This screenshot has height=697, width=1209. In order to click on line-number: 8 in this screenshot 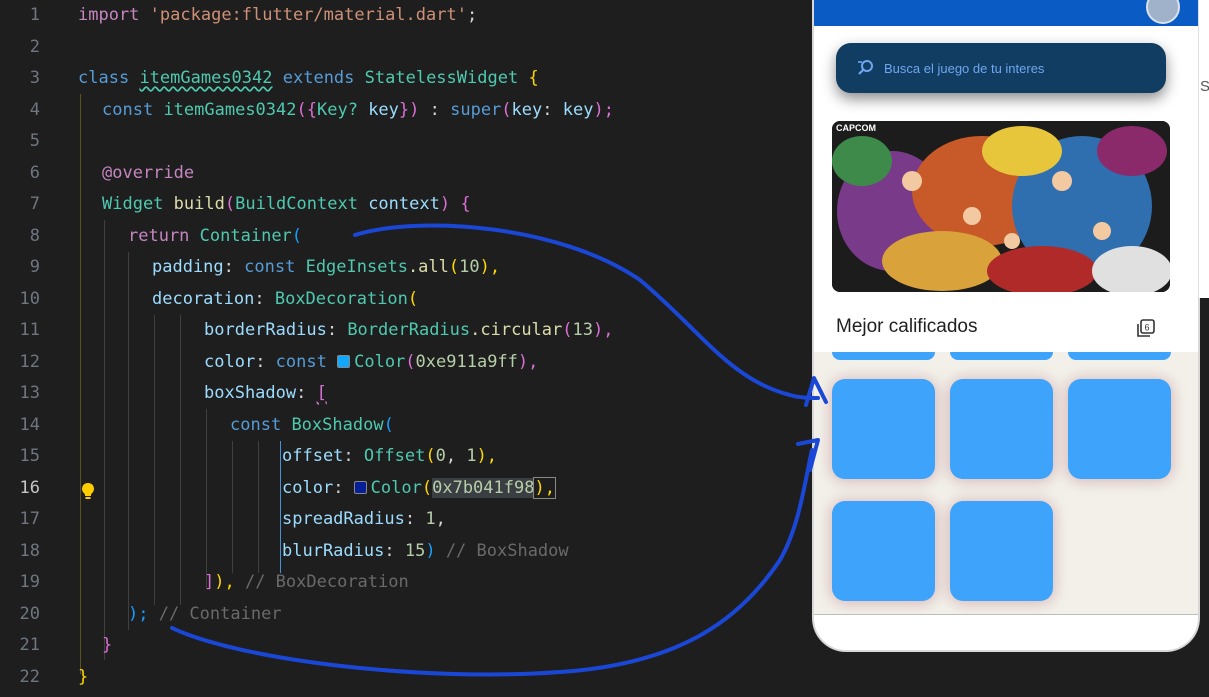, I will do `click(34, 235)`.